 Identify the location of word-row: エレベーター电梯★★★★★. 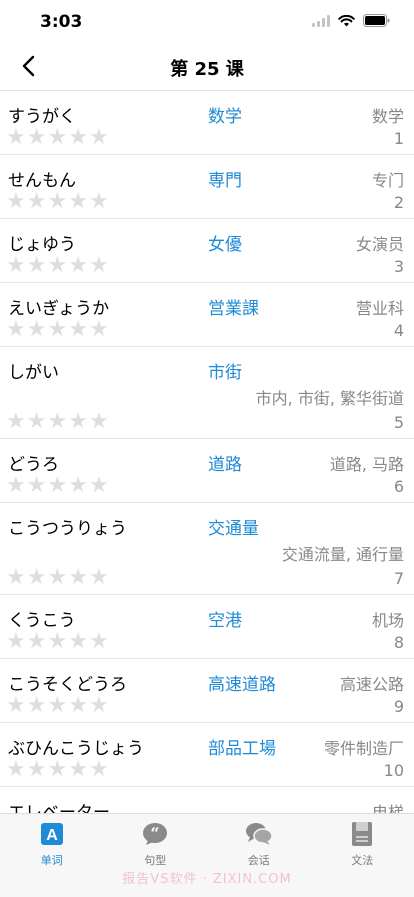
(207, 800).